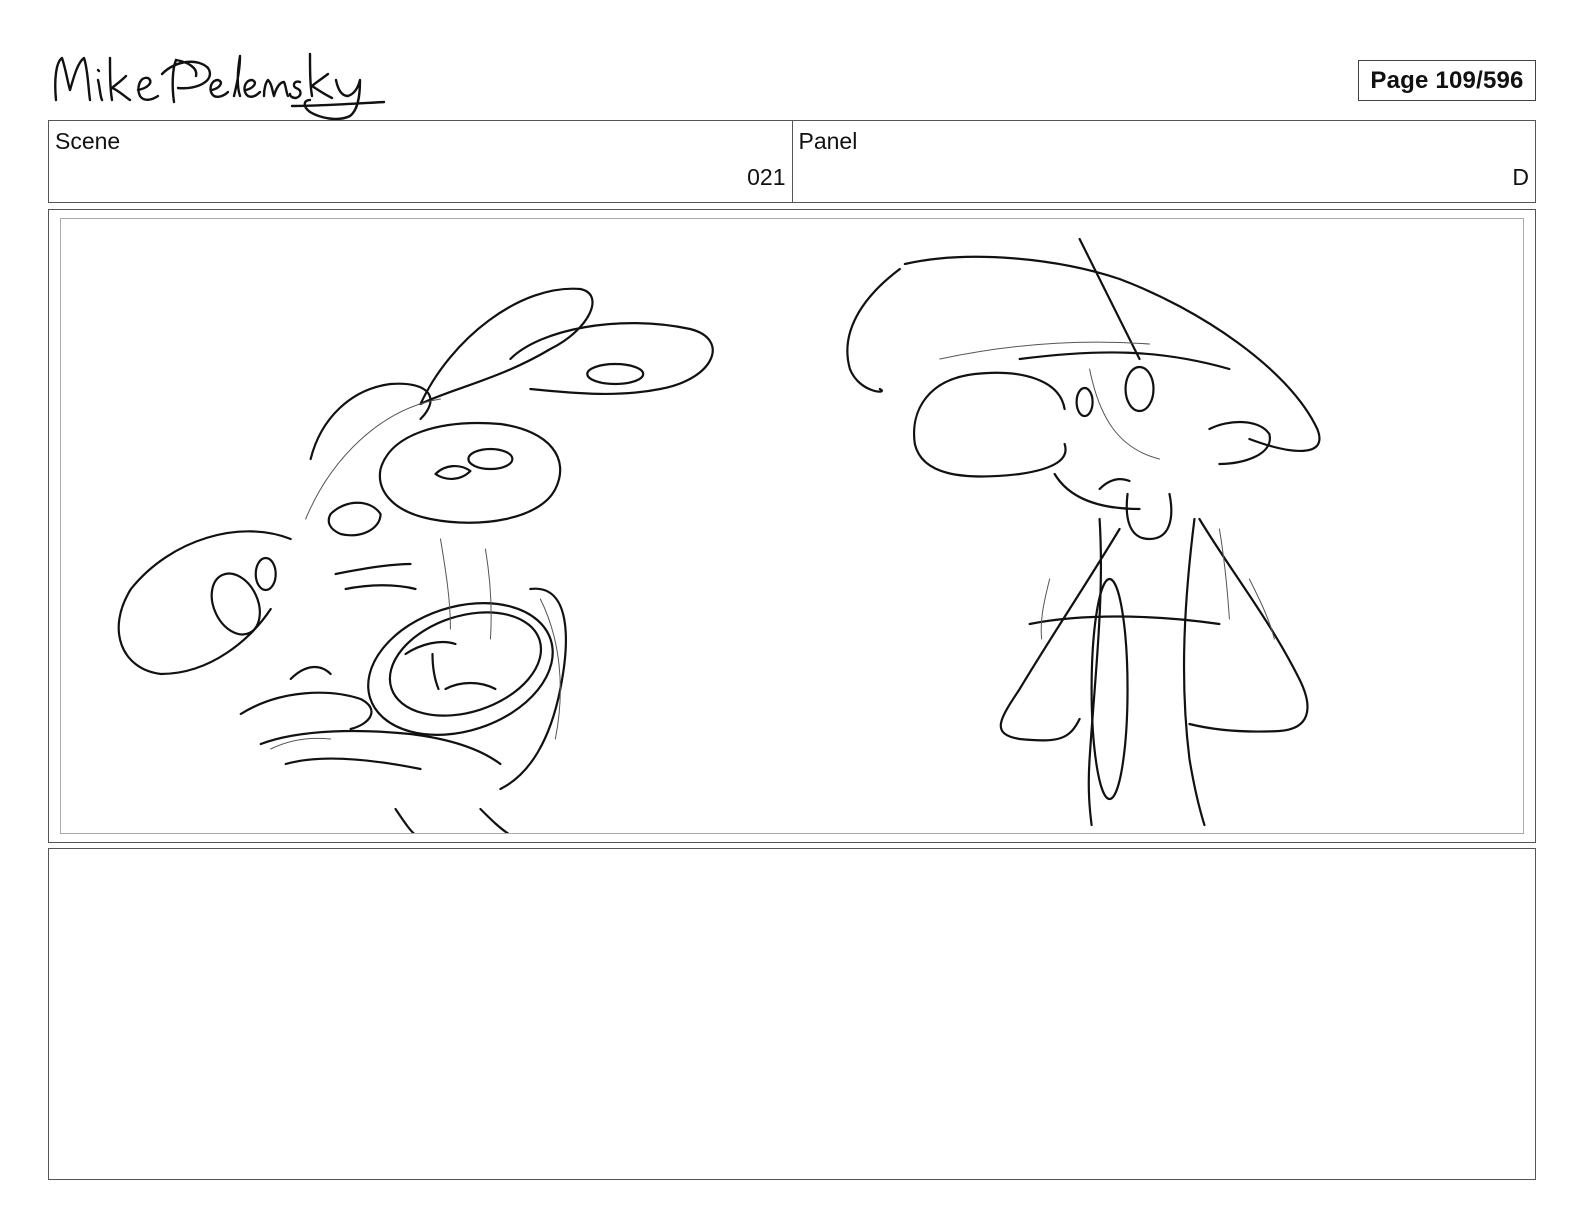 This screenshot has height=1224, width=1584. Describe the element at coordinates (420, 161) in the screenshot. I see `scene-cell: Scene 021` at that location.